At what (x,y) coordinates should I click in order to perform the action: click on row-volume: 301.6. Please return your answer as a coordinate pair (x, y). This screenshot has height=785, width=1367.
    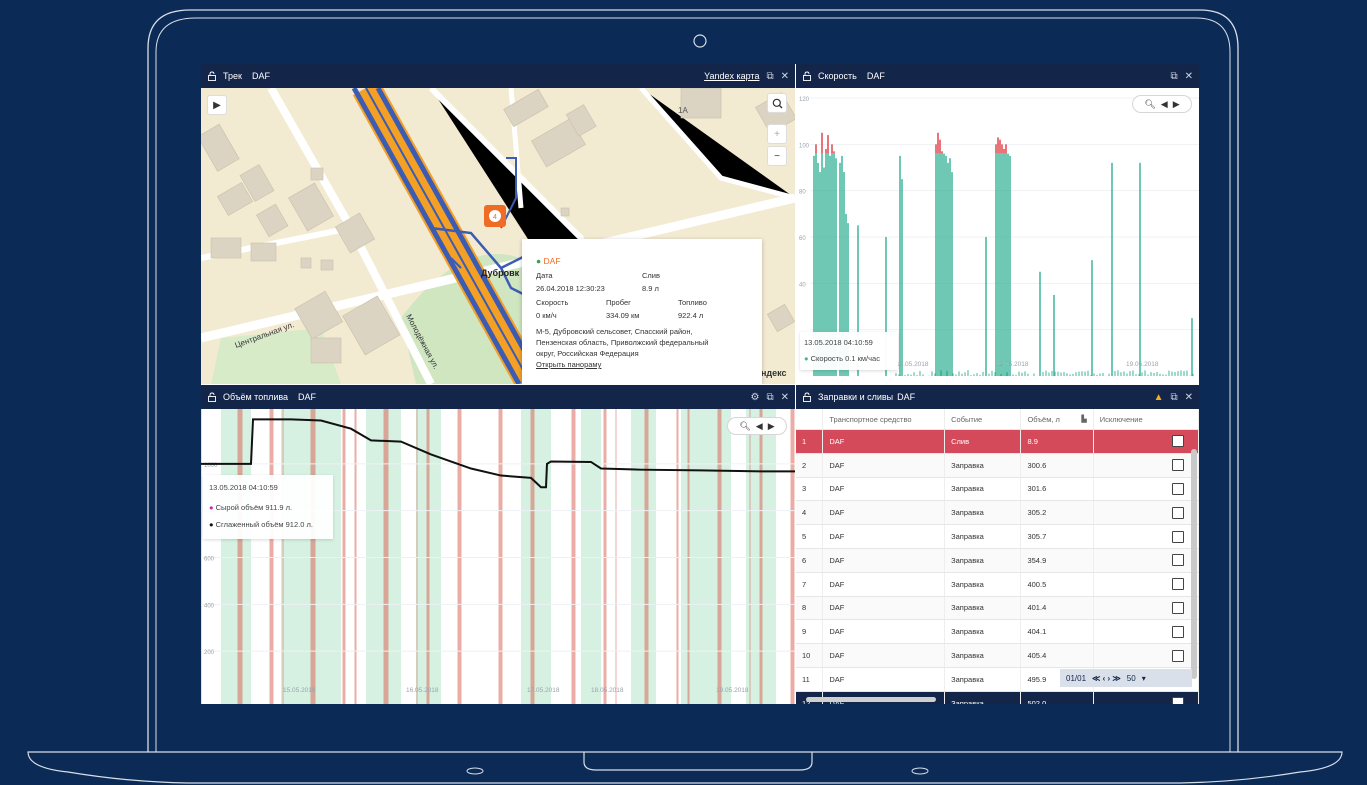
    Looking at the image, I should click on (1057, 489).